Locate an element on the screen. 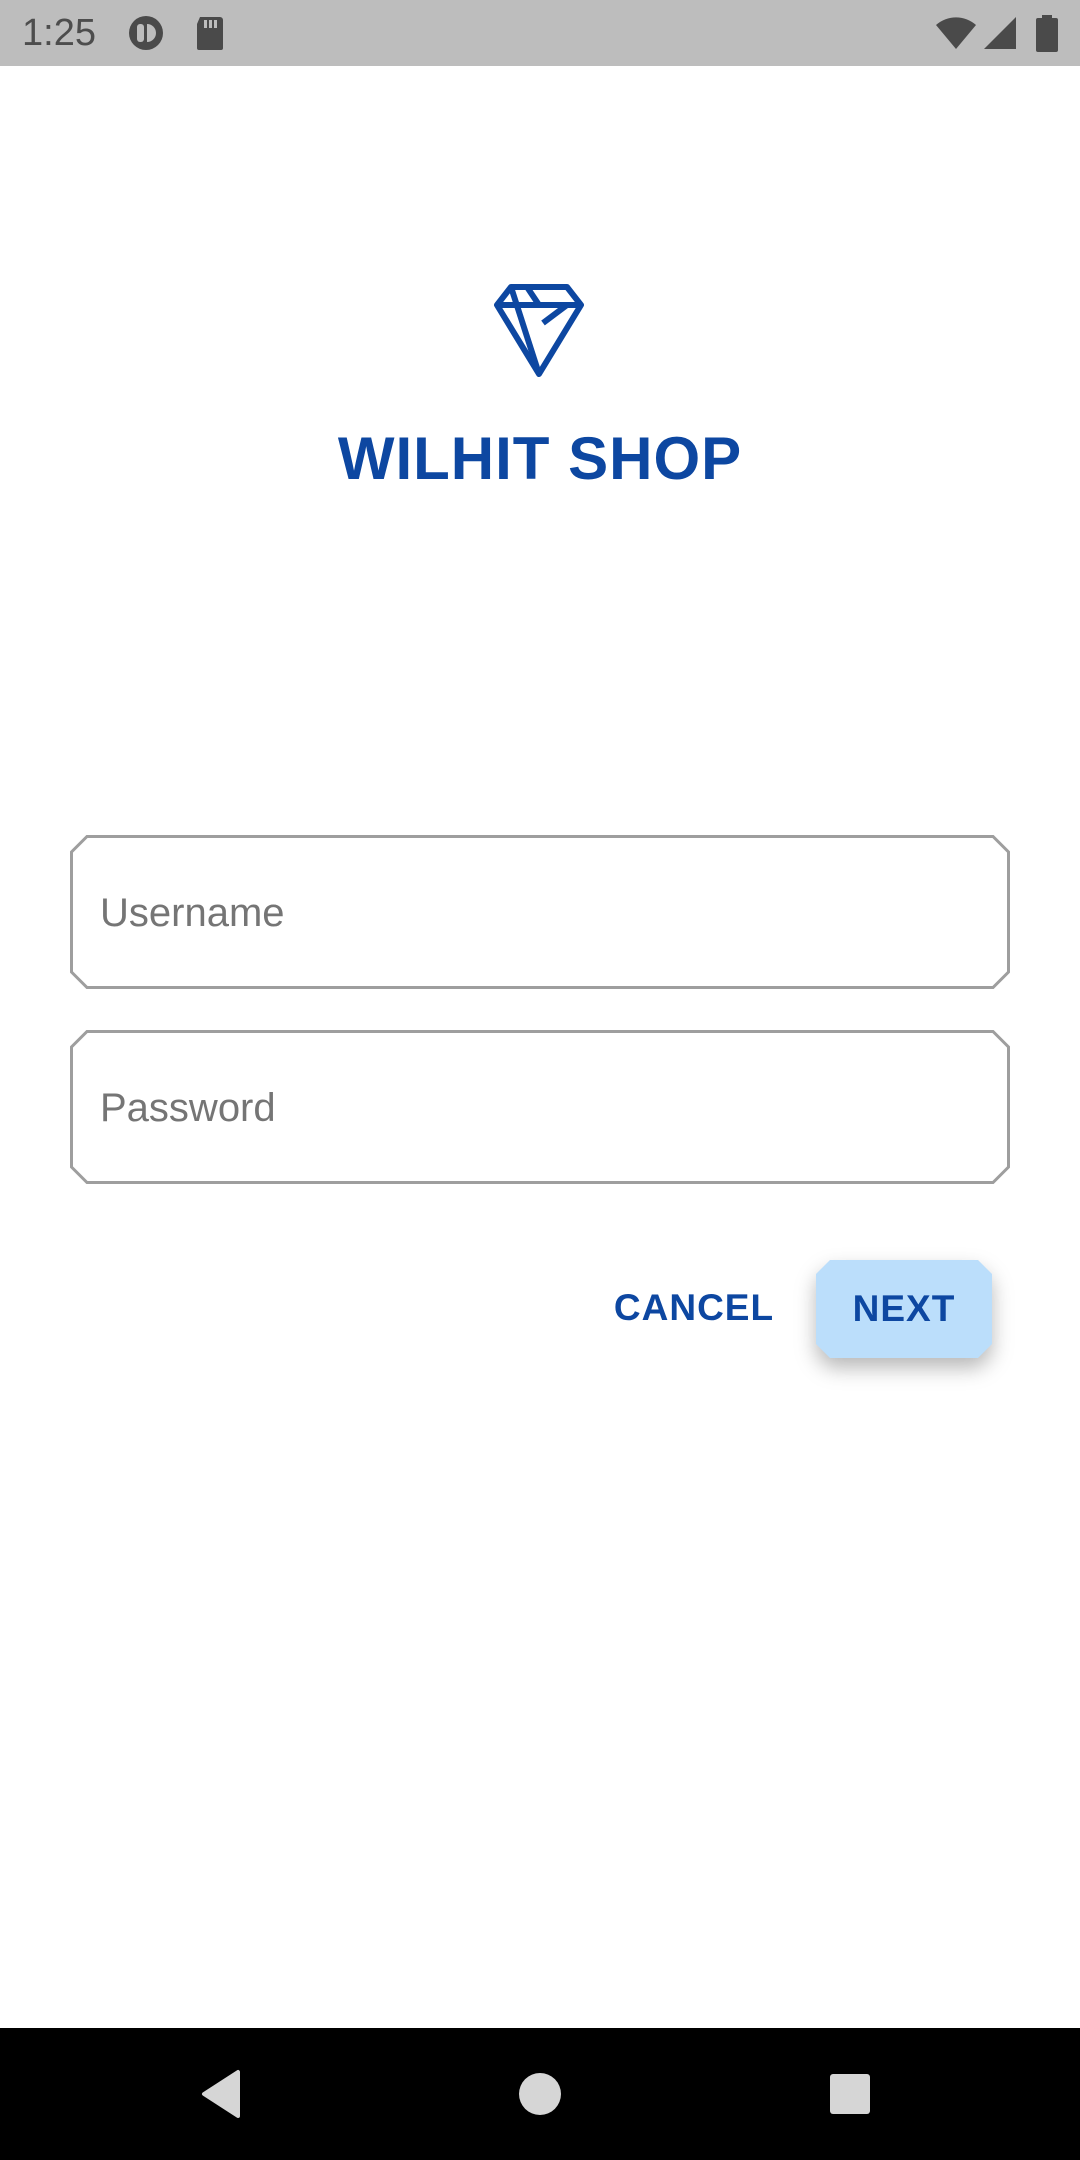  next-button: NEXT is located at coordinates (904, 1309).